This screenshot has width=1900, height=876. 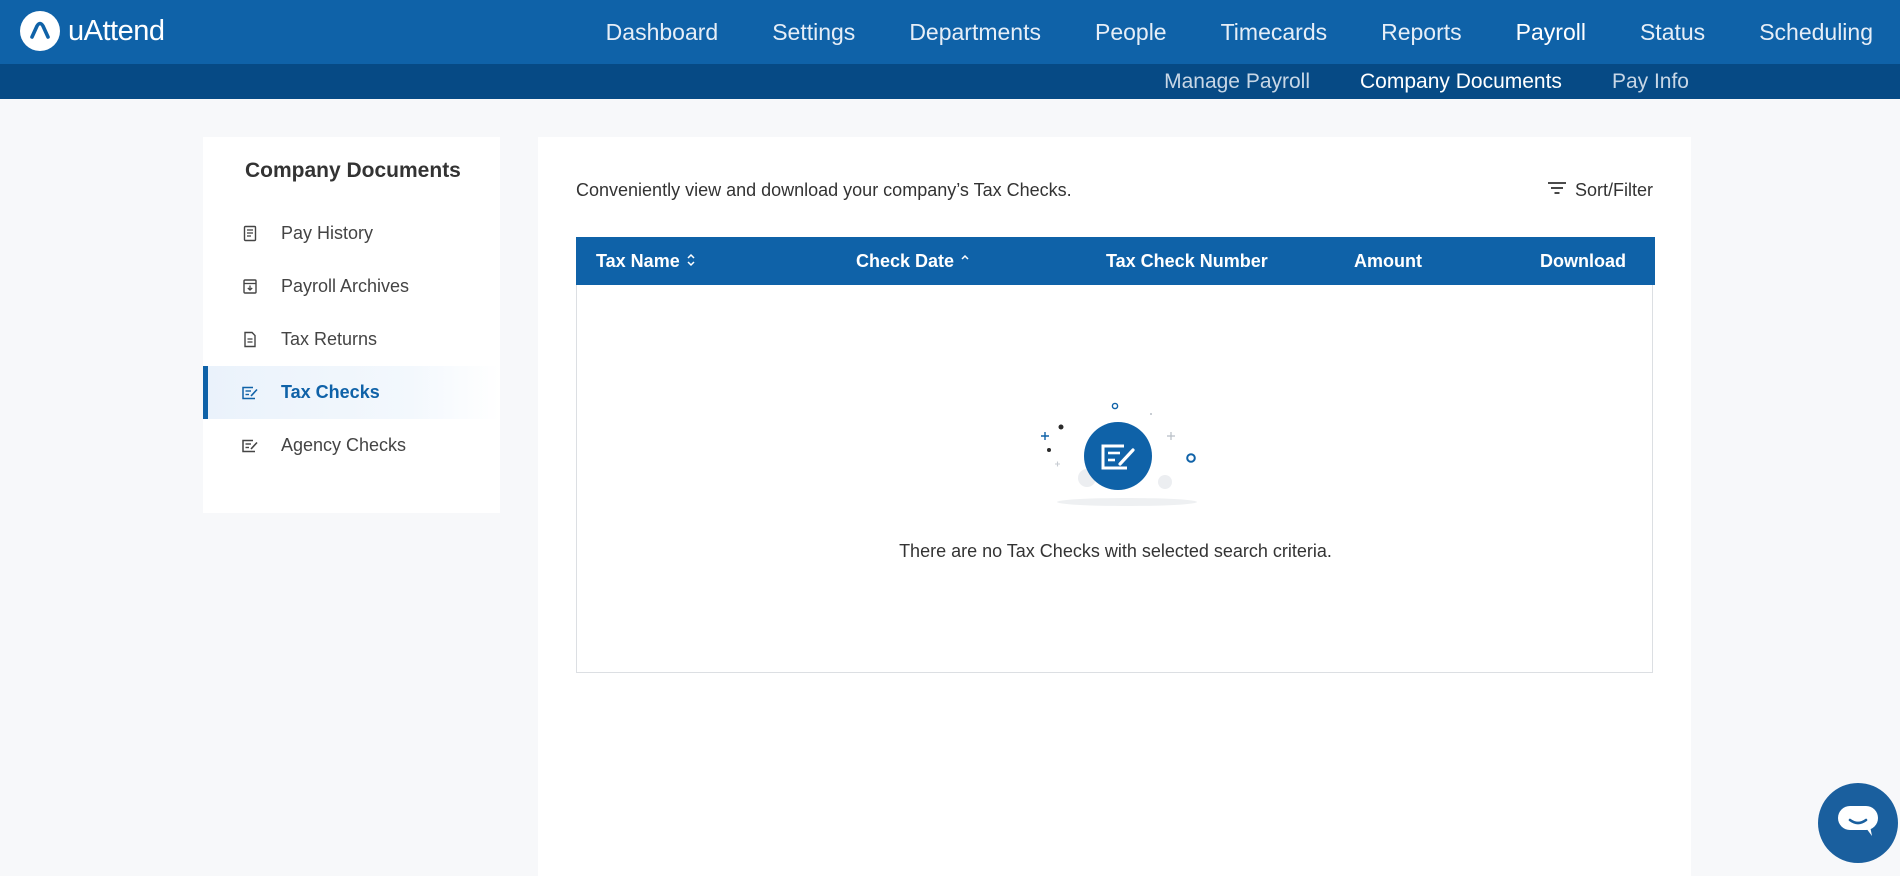 I want to click on sidebar-item-payroll-archives: Payroll Archives, so click(x=351, y=286).